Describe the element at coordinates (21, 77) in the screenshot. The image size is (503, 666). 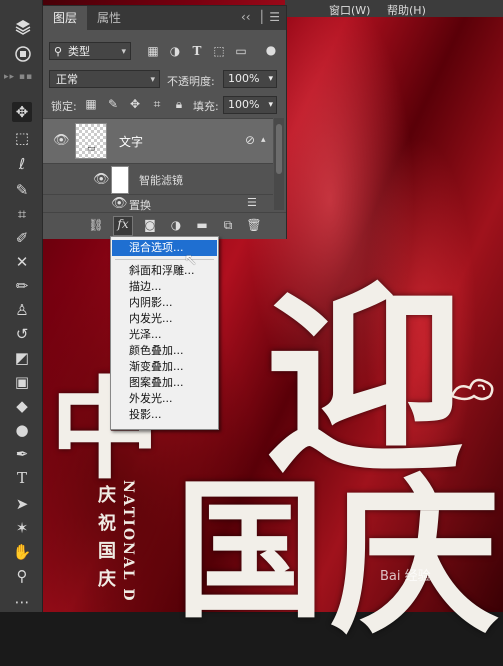
I see `toolbar-grip: ▸▸ ▪▪` at that location.